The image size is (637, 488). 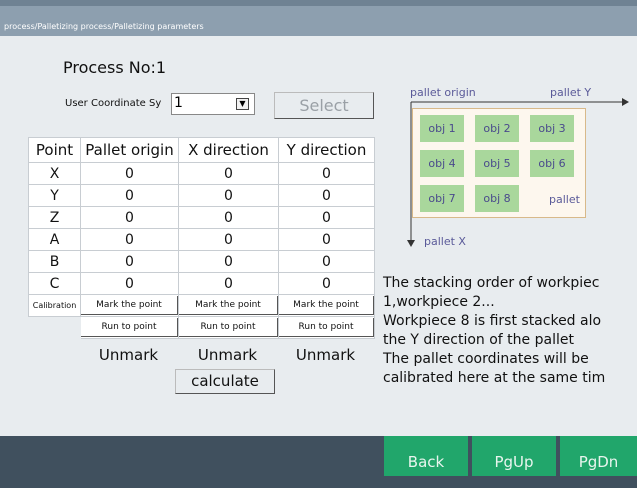 I want to click on pallet-origin-x: 0, so click(x=129, y=173).